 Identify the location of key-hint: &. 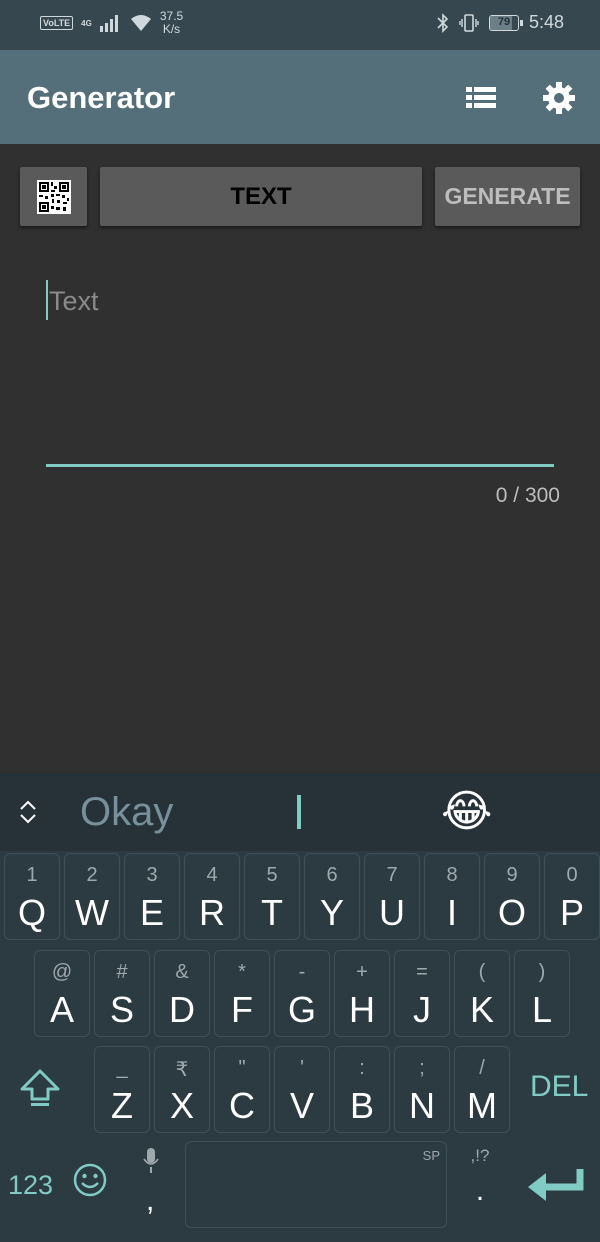
(182, 972).